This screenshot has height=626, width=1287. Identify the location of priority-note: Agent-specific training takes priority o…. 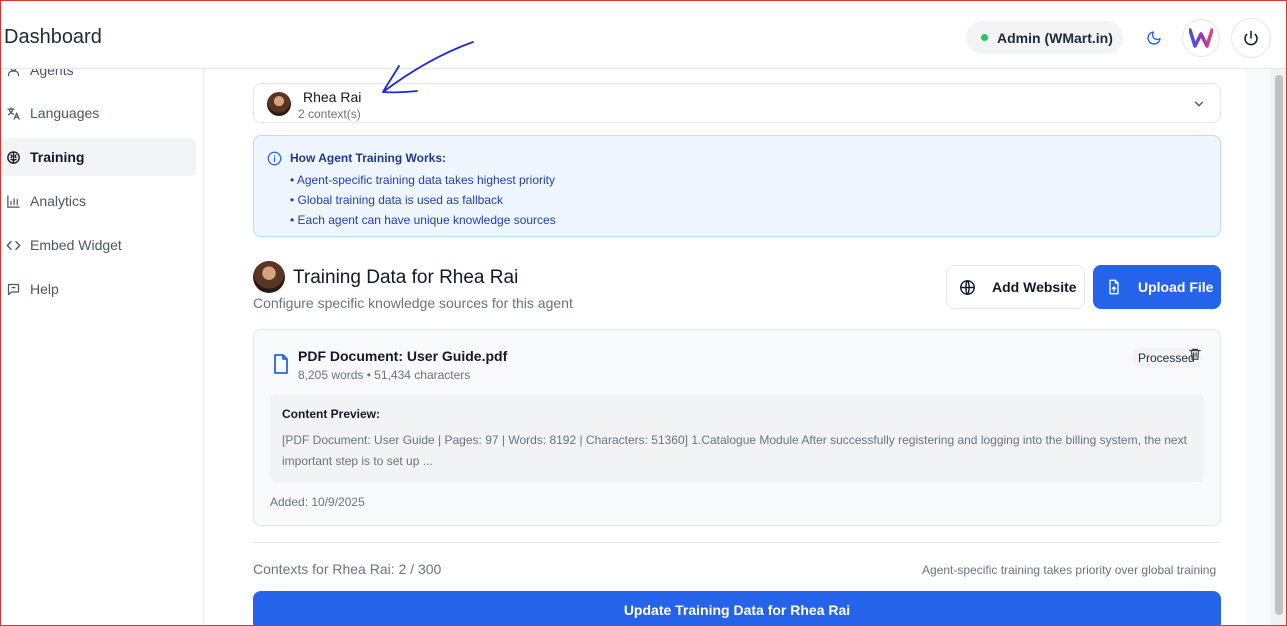
(1069, 570).